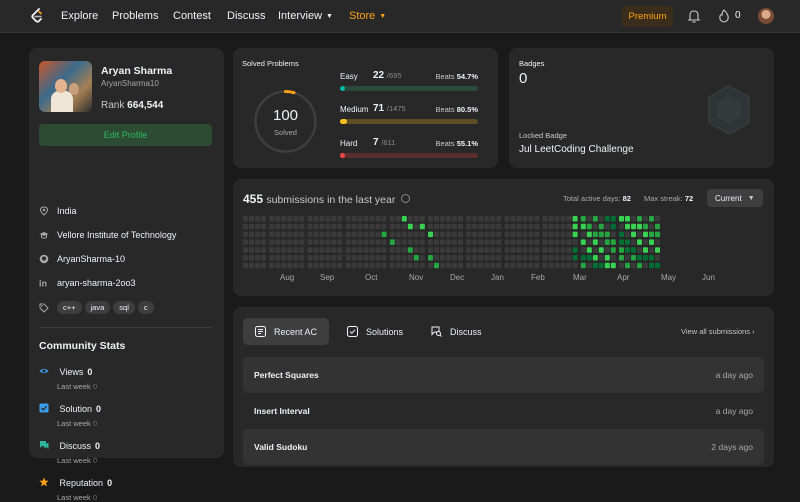  What do you see at coordinates (375, 331) in the screenshot?
I see `tab-solutions: Solutions` at bounding box center [375, 331].